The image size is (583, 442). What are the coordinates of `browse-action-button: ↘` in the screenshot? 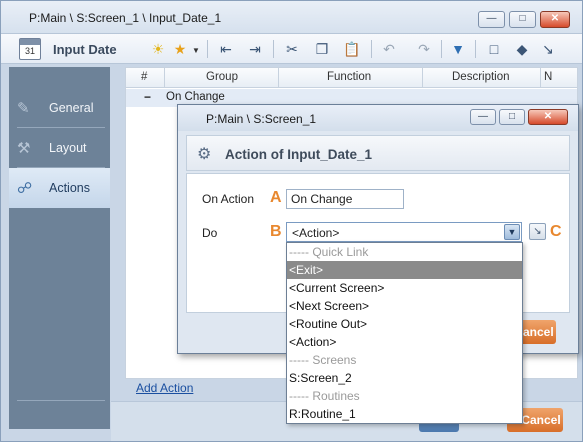 It's located at (537, 231).